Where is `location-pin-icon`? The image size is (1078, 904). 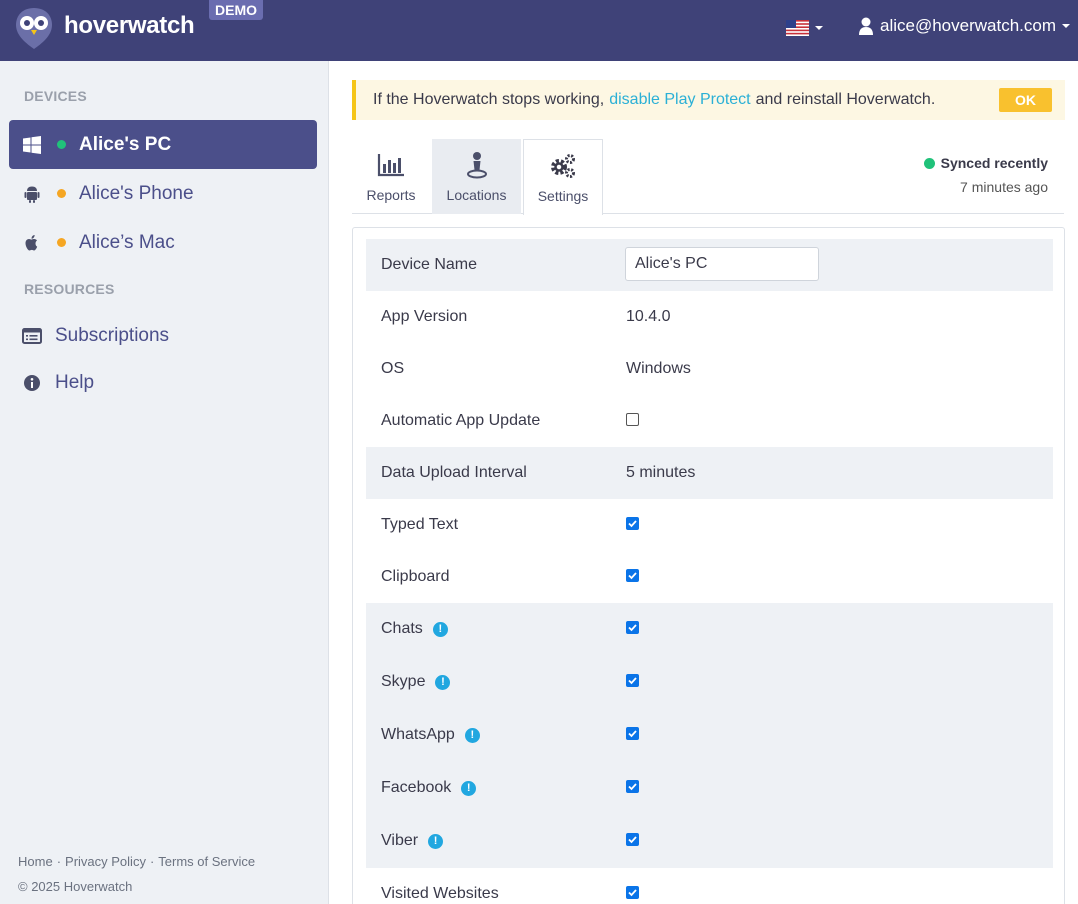
location-pin-icon is located at coordinates (476, 165).